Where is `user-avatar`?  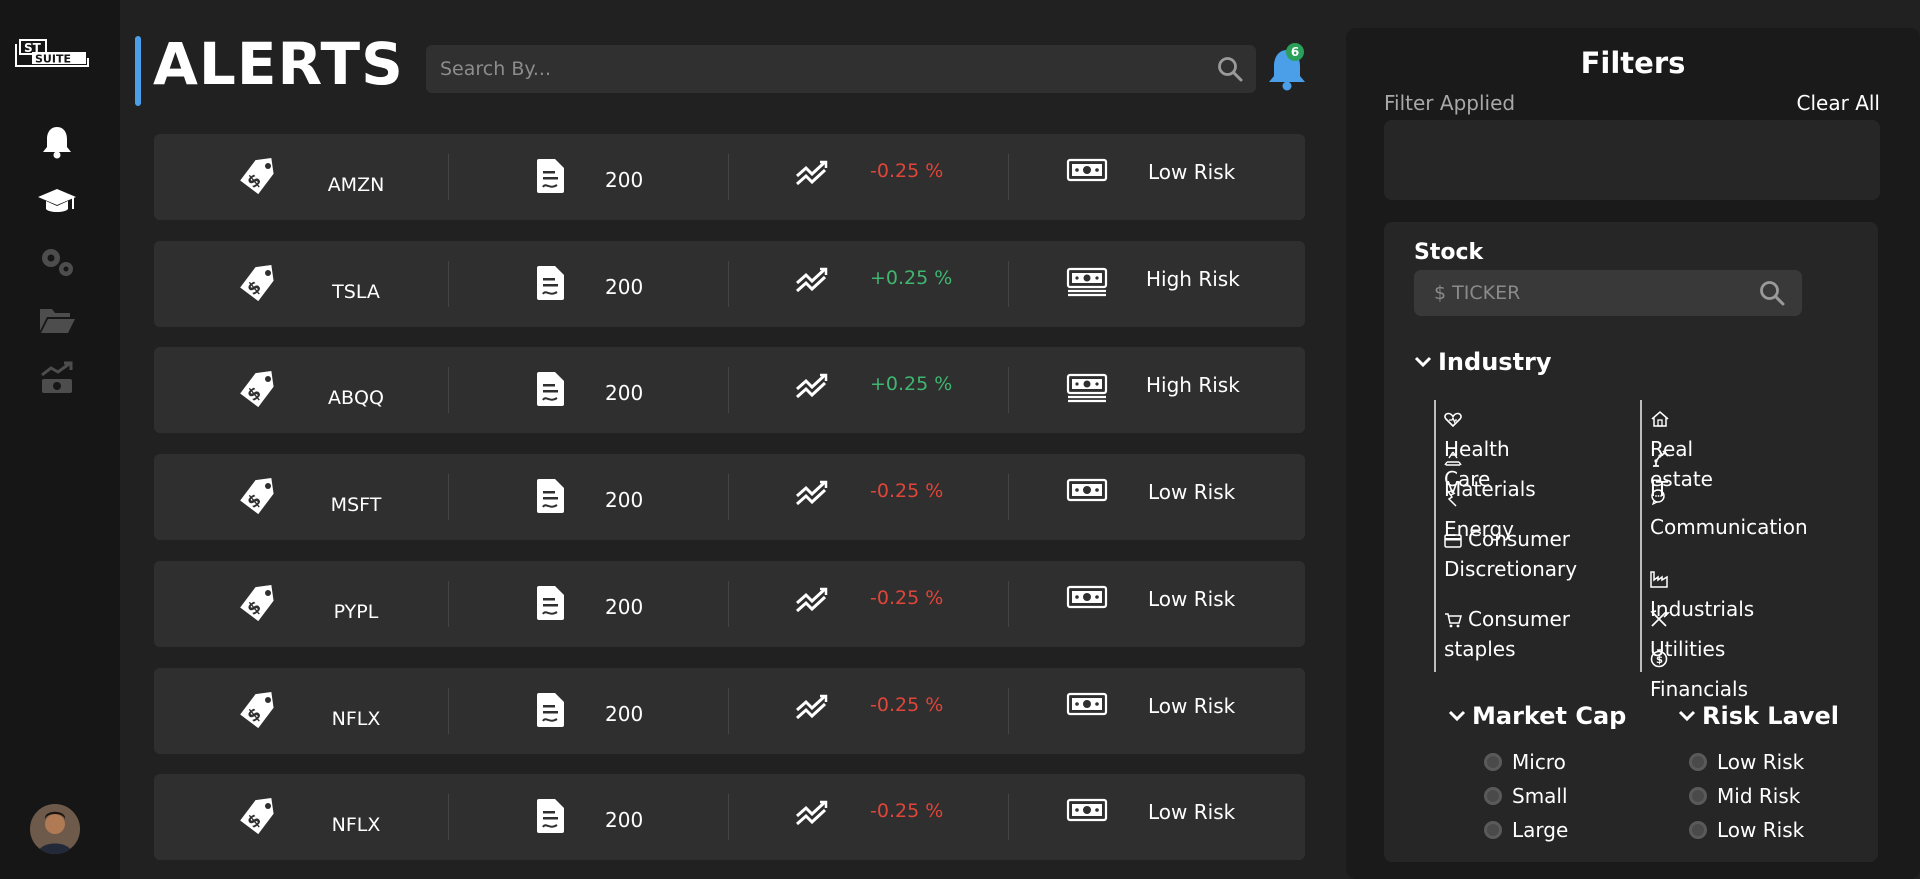
user-avatar is located at coordinates (55, 829).